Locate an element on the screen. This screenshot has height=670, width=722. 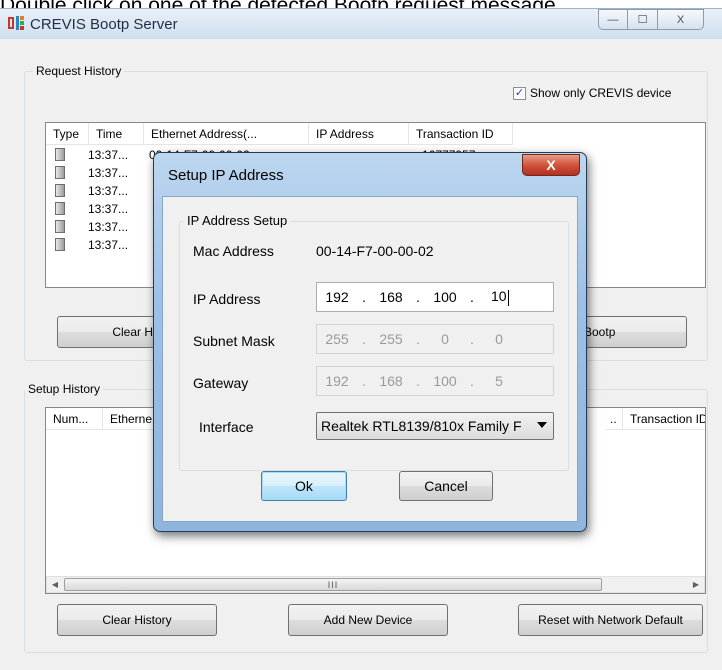
ip-octet-1: 192 is located at coordinates (337, 297).